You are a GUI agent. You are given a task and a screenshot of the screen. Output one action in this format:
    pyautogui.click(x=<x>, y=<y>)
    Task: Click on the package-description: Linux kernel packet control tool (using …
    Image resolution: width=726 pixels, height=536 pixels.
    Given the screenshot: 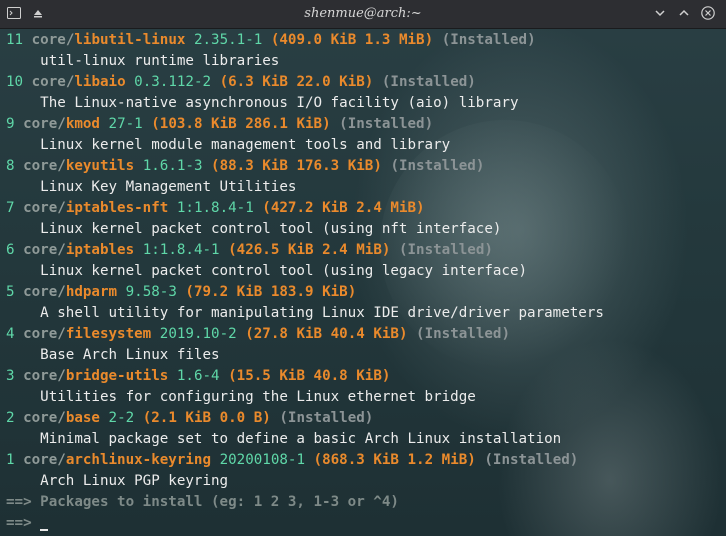 What is the action you would take?
    pyautogui.click(x=271, y=229)
    